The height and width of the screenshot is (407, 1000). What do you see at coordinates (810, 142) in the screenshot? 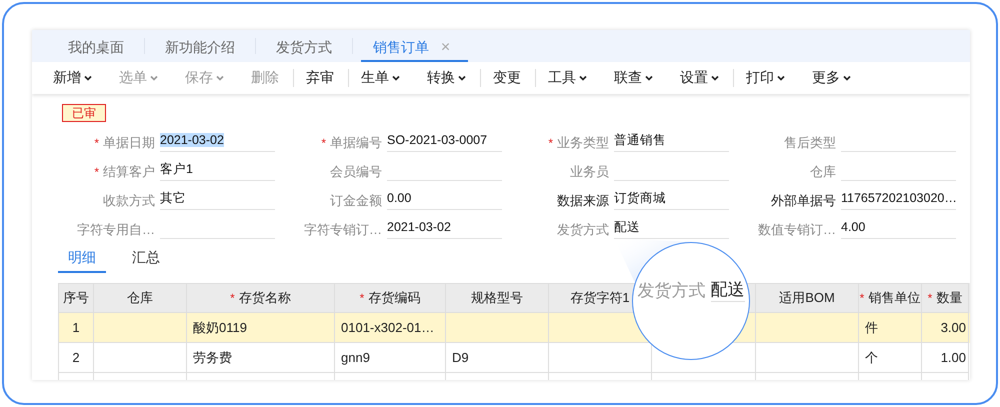
I see `field-label: 售后类型` at bounding box center [810, 142].